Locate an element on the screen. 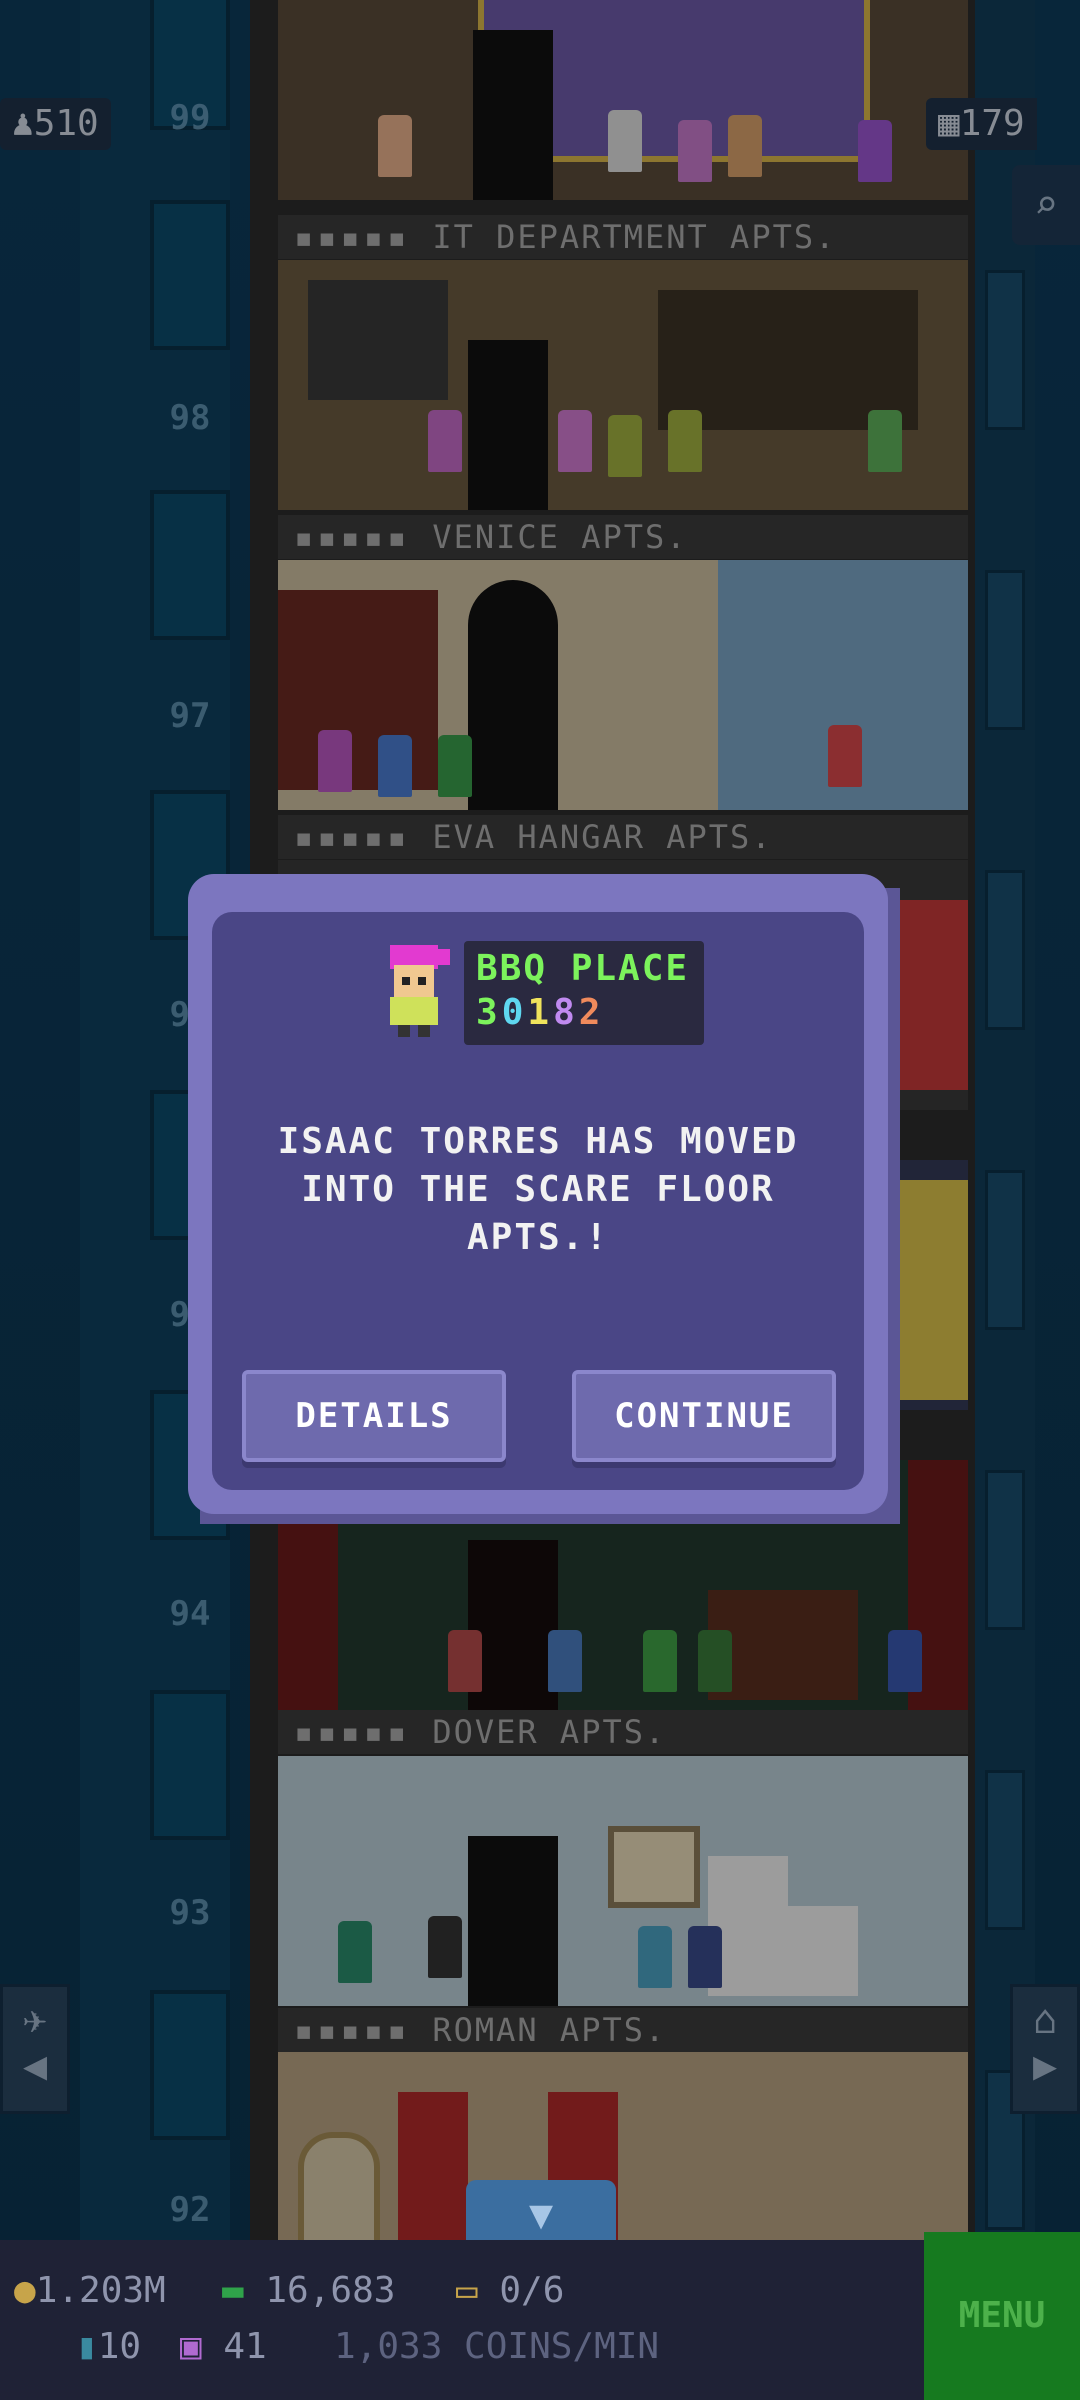  bux-counter: ▬ 16,683 is located at coordinates (308, 2290).